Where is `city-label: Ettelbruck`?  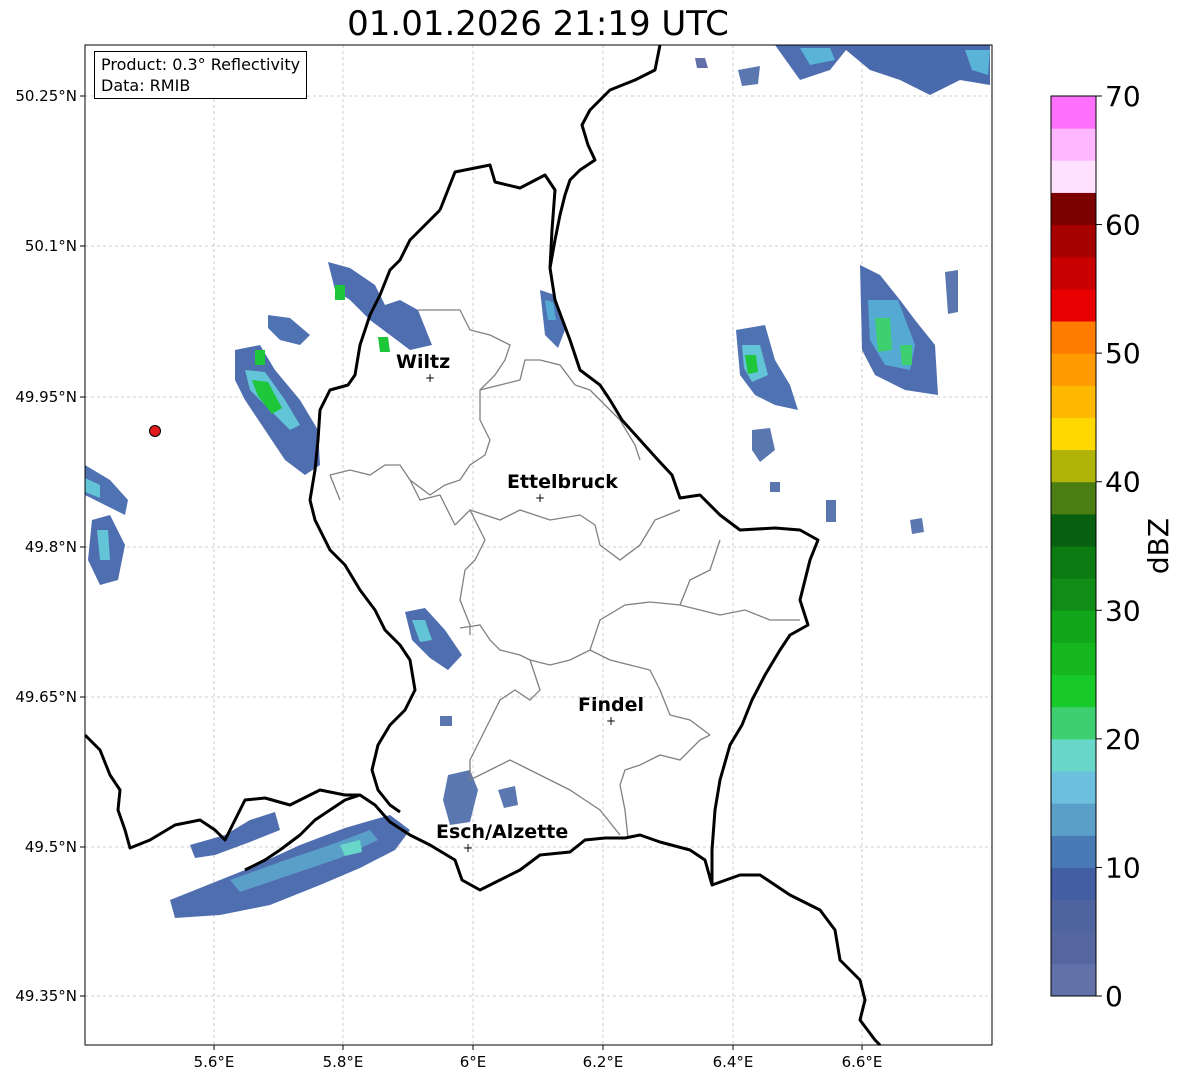 city-label: Ettelbruck is located at coordinates (562, 482).